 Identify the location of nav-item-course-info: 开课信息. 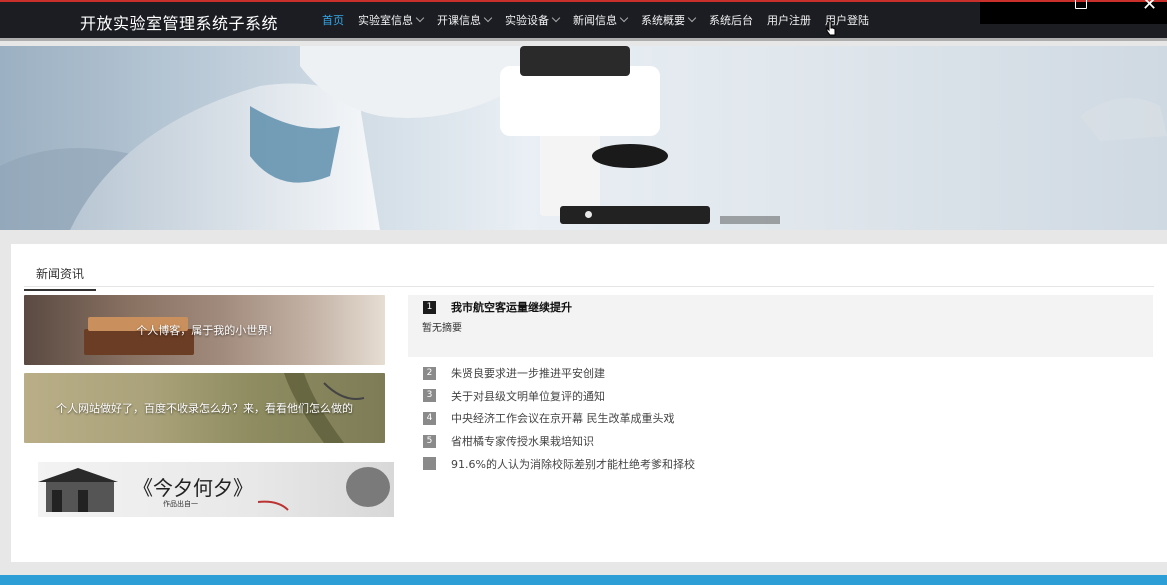
(465, 20).